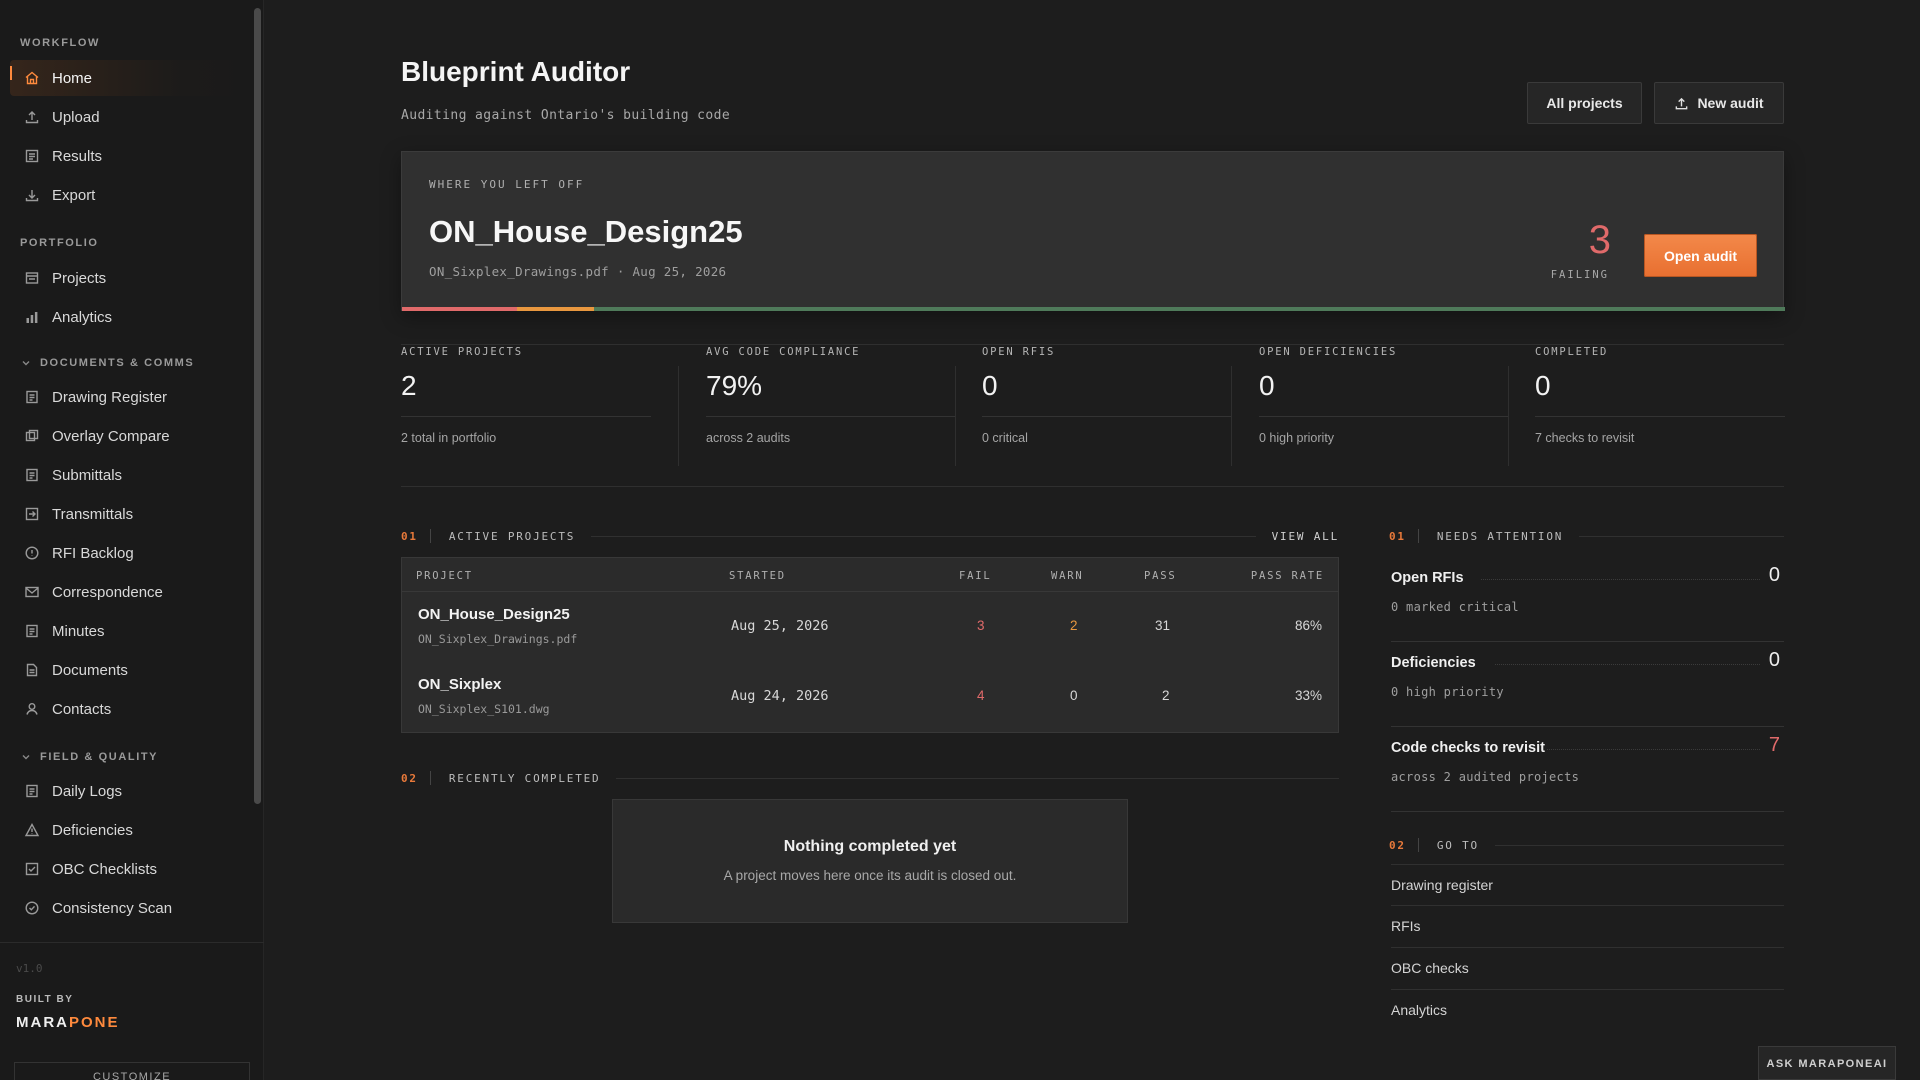 The height and width of the screenshot is (1080, 1920). What do you see at coordinates (975, 576) in the screenshot?
I see `column-fail: FAIL` at bounding box center [975, 576].